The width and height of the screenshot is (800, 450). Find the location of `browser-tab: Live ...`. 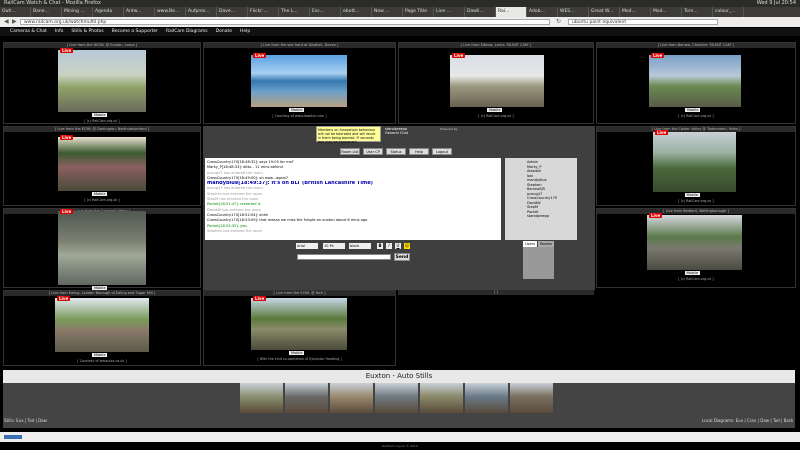

browser-tab: Live ... is located at coordinates (449, 12).